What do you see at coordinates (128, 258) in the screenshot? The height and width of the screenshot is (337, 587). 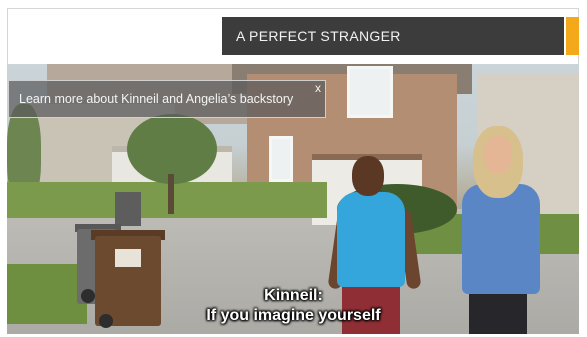 I see `bin-sticker` at bounding box center [128, 258].